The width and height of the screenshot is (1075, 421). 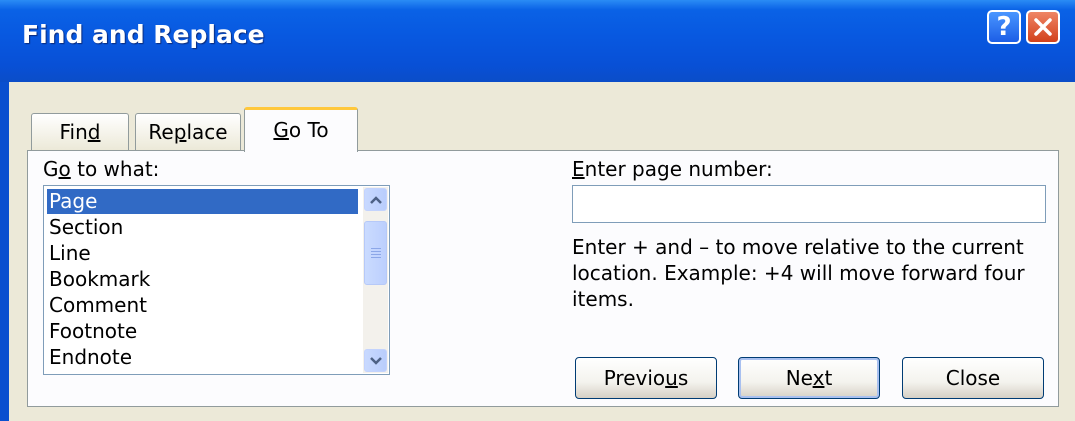 I want to click on next-button: Next, so click(x=809, y=378).